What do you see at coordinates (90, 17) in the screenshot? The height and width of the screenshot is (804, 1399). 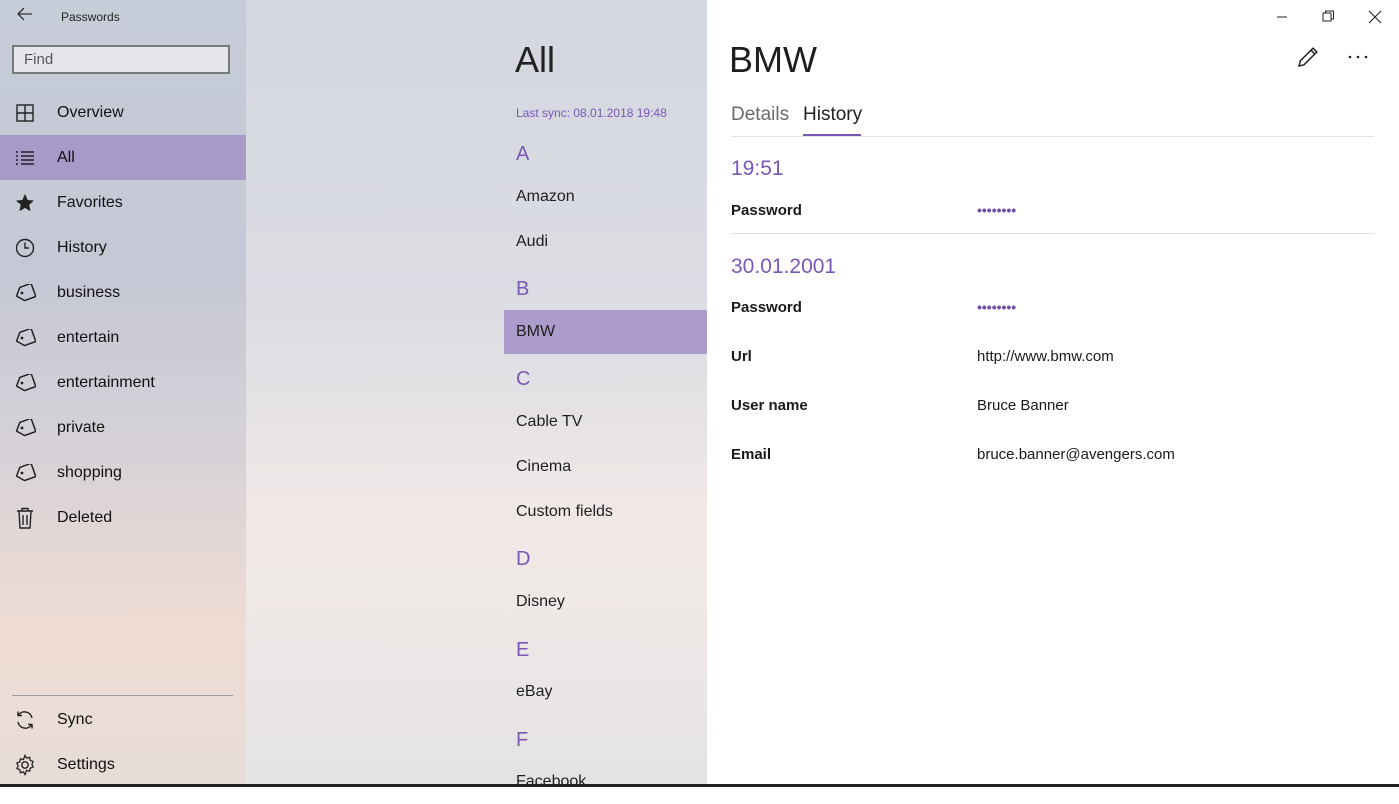 I see `app-title: Passwords` at bounding box center [90, 17].